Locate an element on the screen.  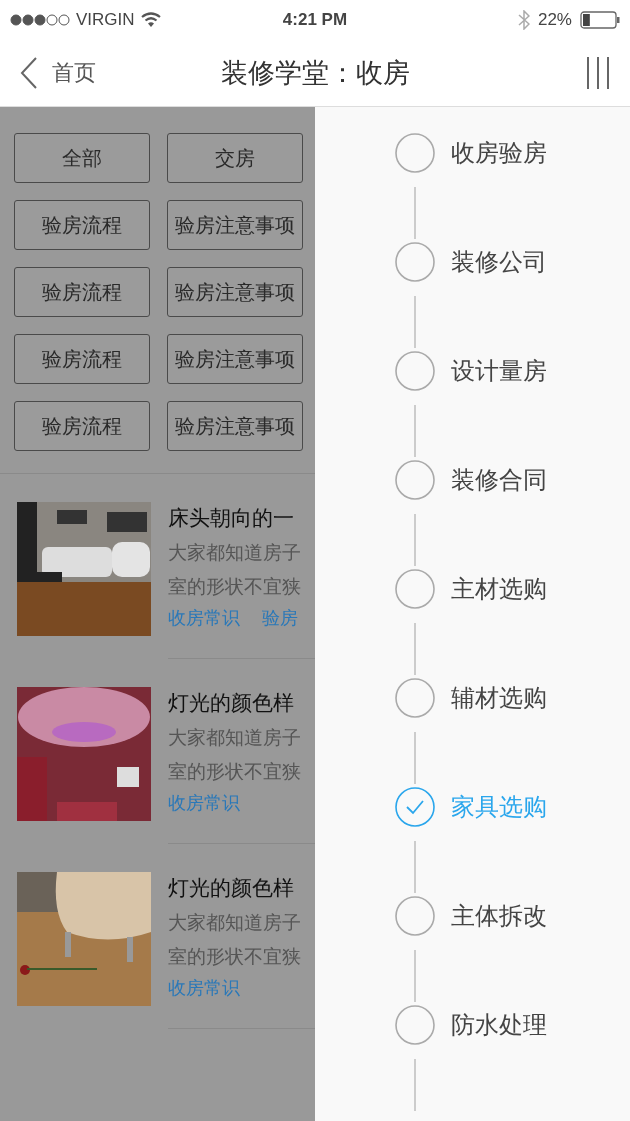
filter-button: 全部 is located at coordinates (82, 158).